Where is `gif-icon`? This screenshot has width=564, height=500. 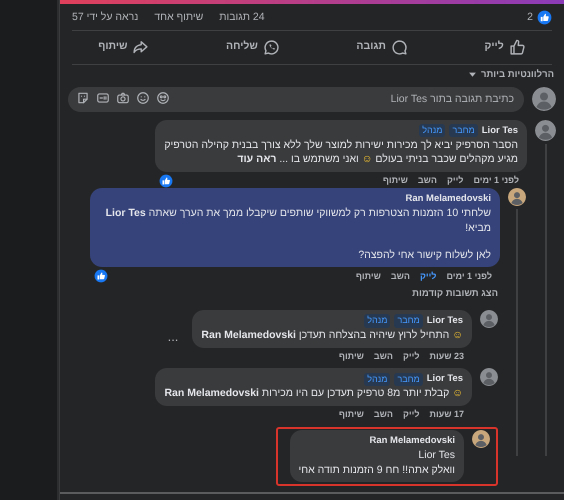
gif-icon is located at coordinates (103, 98).